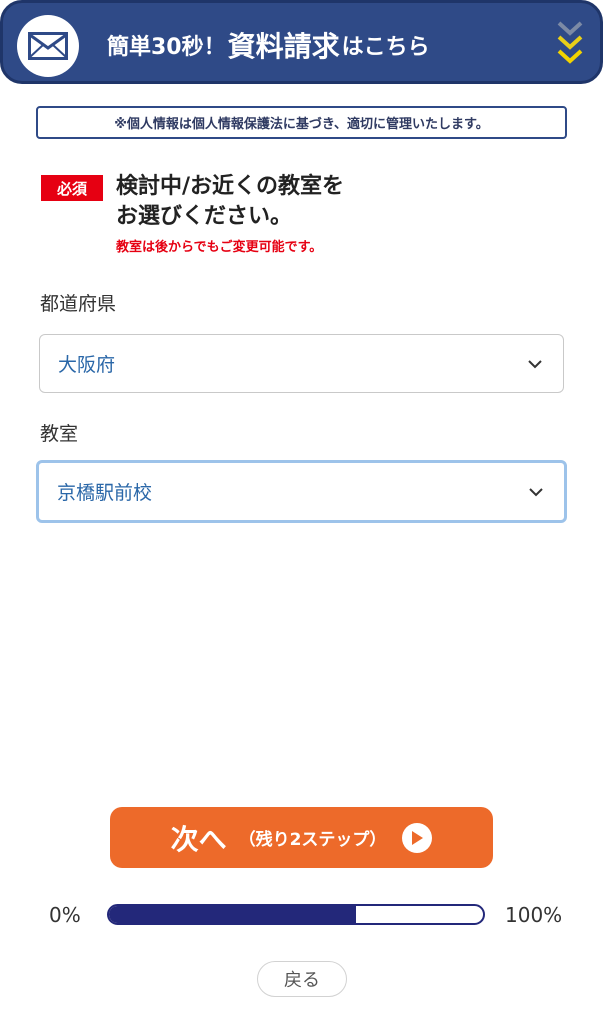 Image resolution: width=603 pixels, height=1024 pixels. What do you see at coordinates (301, 491) in the screenshot?
I see `classroom-select: 京橋駅前校` at bounding box center [301, 491].